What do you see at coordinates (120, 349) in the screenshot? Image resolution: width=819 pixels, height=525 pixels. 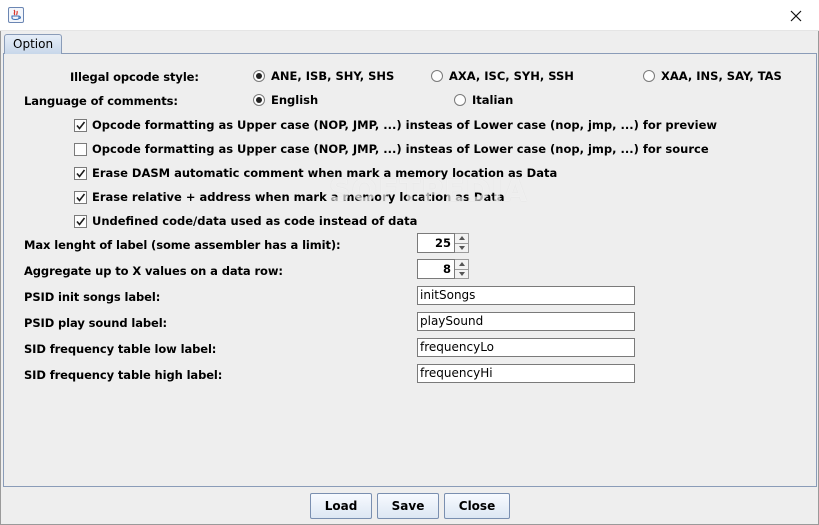 I see `sid-freq-low-label: SID frequency table low label:` at bounding box center [120, 349].